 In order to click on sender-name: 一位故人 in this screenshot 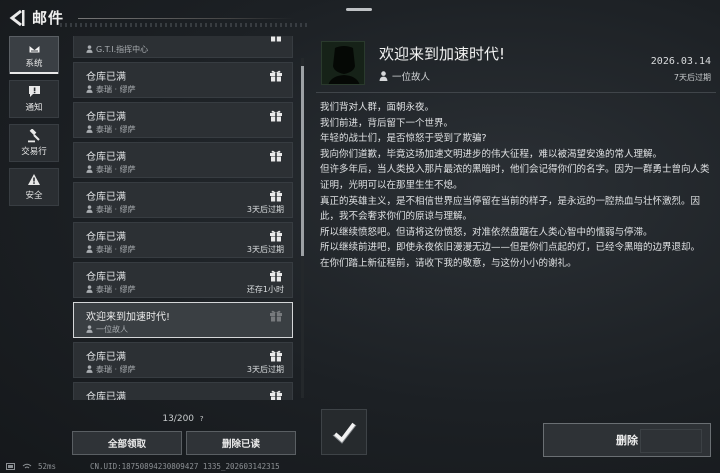, I will do `click(411, 77)`.